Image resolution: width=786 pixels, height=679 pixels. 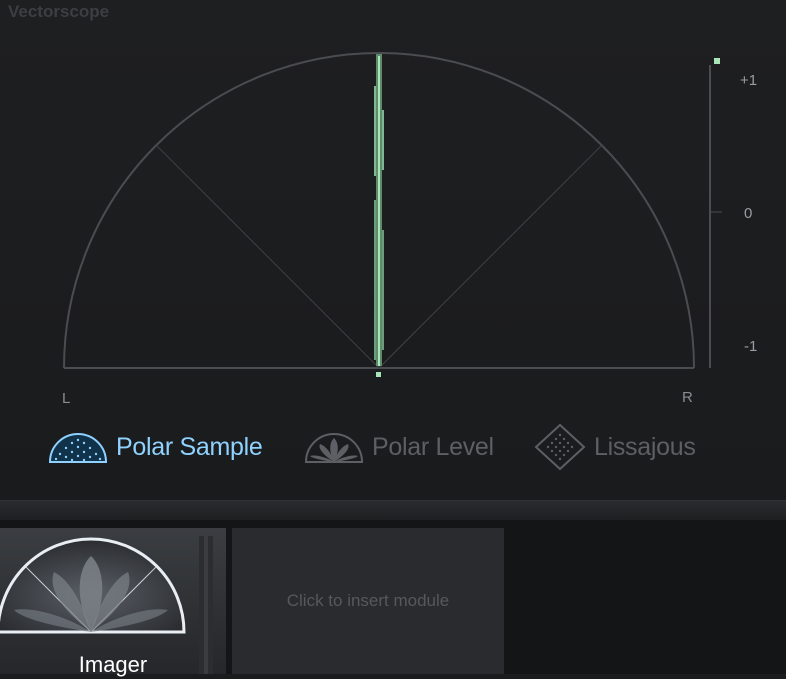 I want to click on mode-polar-level-button: Polar Level, so click(x=399, y=447).